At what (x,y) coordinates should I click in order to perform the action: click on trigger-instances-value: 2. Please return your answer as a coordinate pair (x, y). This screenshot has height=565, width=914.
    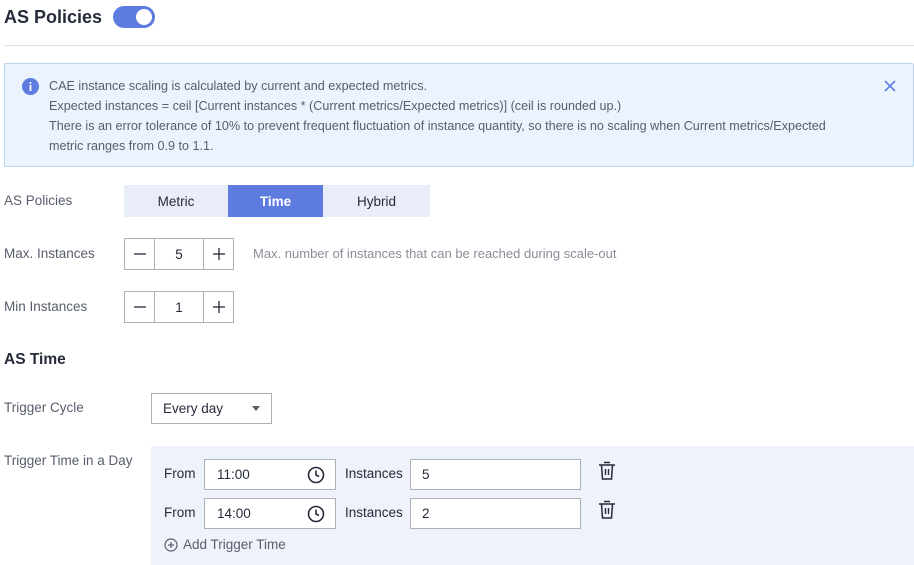
    Looking at the image, I should click on (426, 513).